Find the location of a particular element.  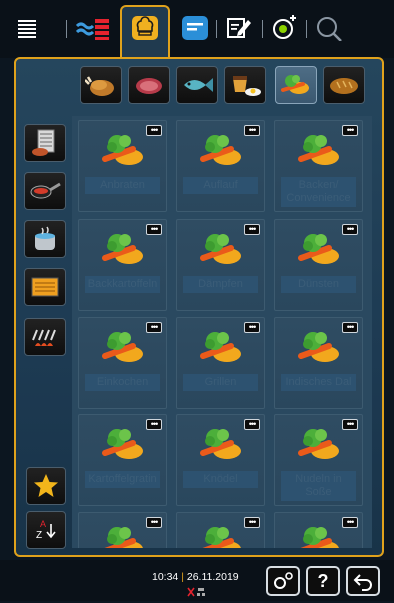

favorites-button is located at coordinates (46, 486).